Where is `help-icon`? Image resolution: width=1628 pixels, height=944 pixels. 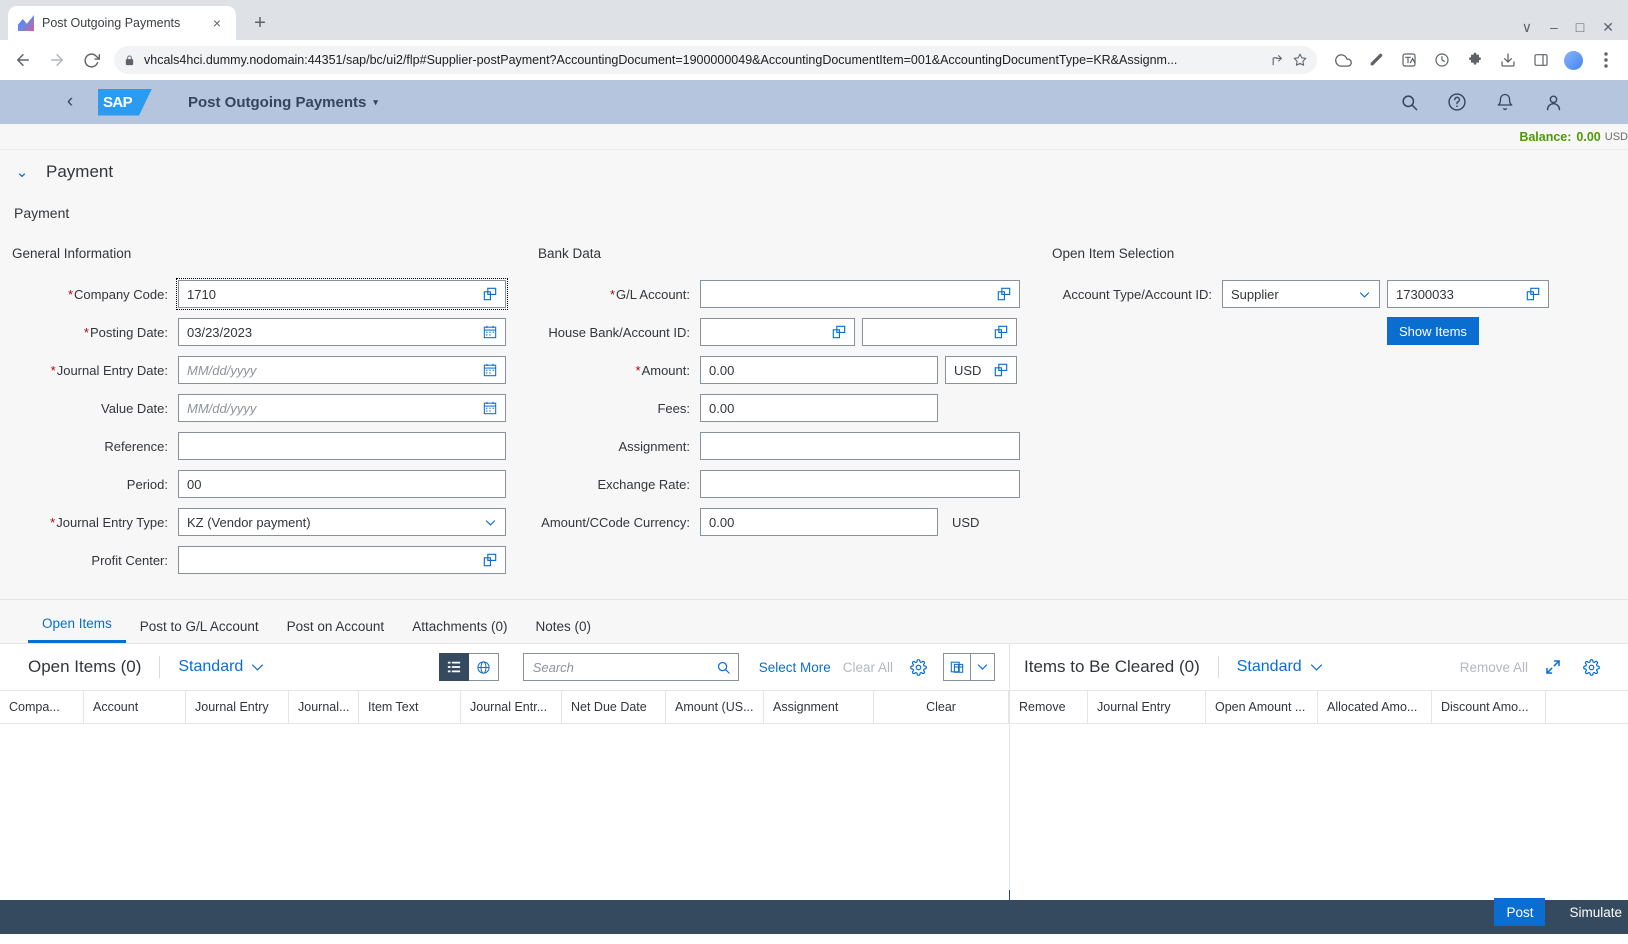 help-icon is located at coordinates (1457, 102).